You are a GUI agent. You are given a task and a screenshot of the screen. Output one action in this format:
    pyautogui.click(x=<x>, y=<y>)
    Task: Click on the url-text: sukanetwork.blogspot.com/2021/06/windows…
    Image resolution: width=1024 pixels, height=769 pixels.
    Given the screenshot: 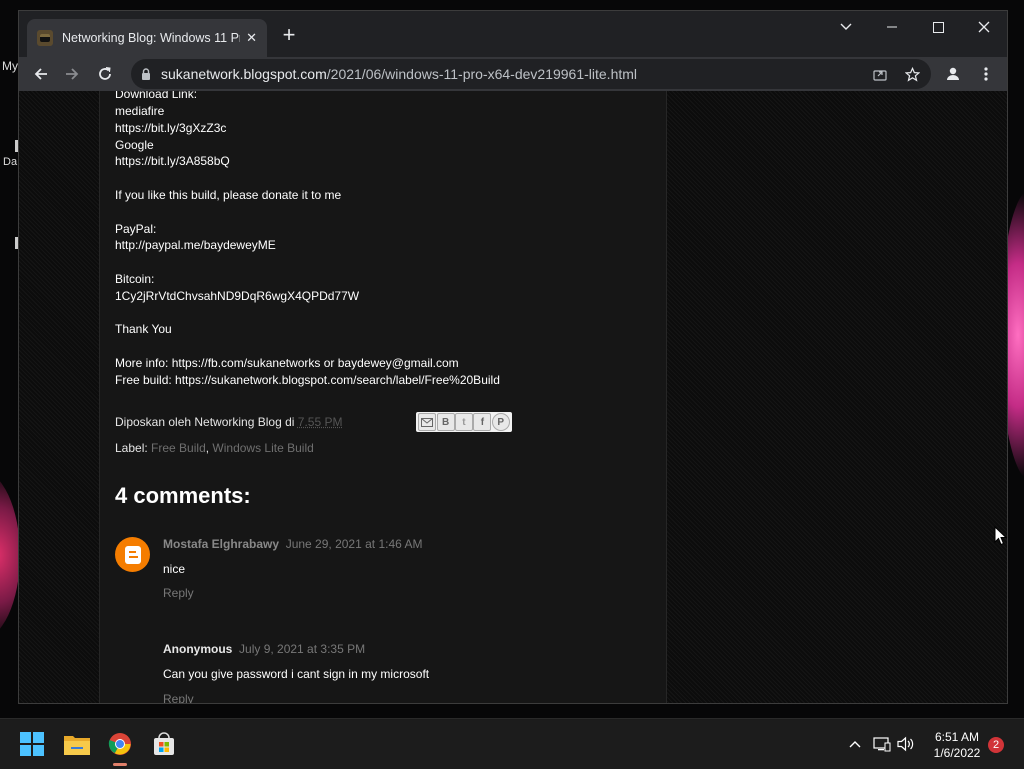 What is the action you would take?
    pyautogui.click(x=399, y=74)
    